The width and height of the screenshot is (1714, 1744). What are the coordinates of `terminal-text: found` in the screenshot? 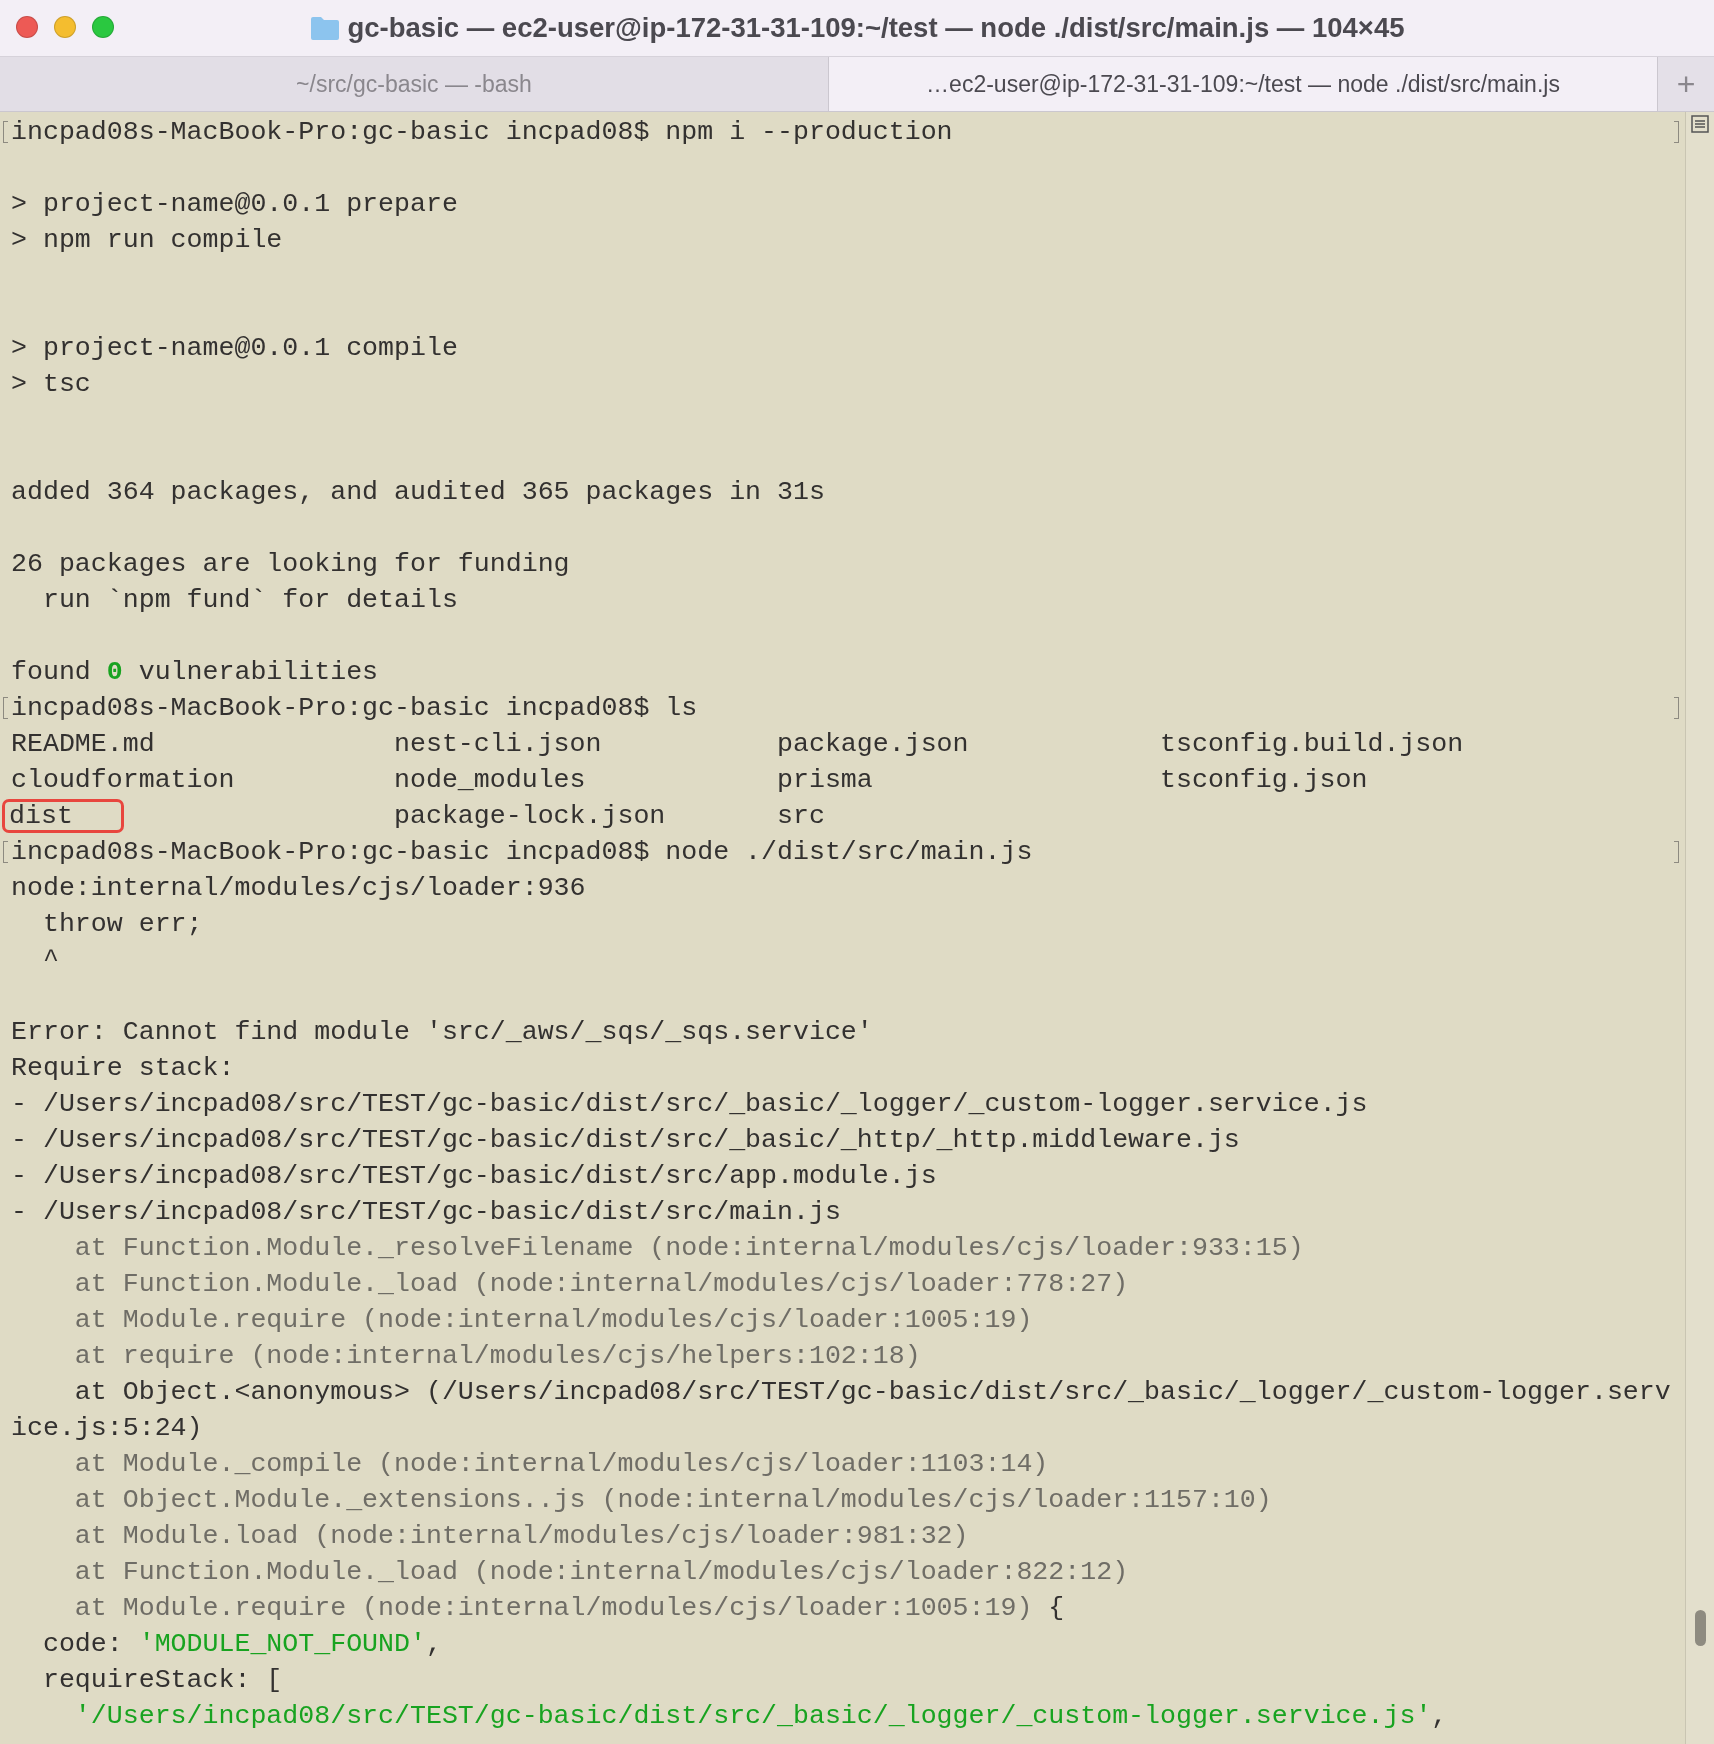 It's located at (51, 672).